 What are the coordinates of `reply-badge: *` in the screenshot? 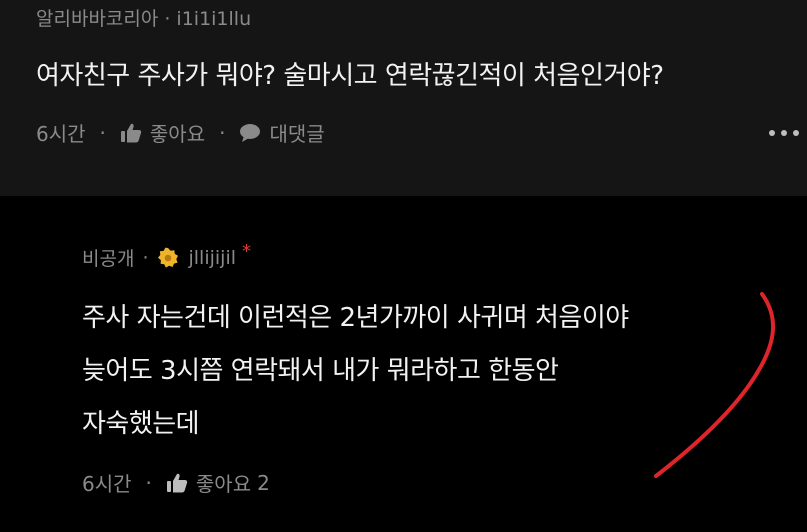 It's located at (247, 251).